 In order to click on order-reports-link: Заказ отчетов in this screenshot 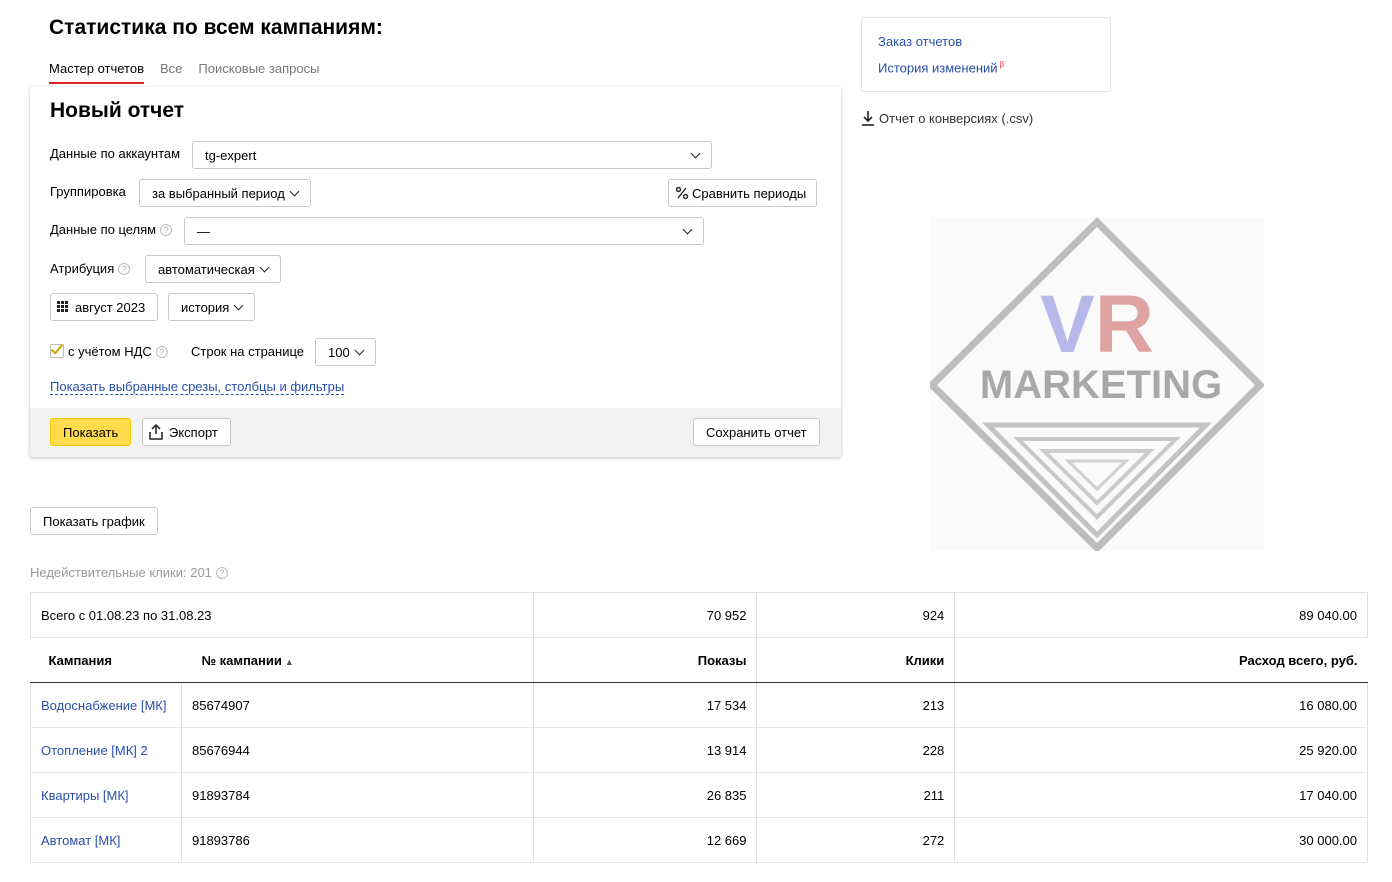, I will do `click(920, 41)`.